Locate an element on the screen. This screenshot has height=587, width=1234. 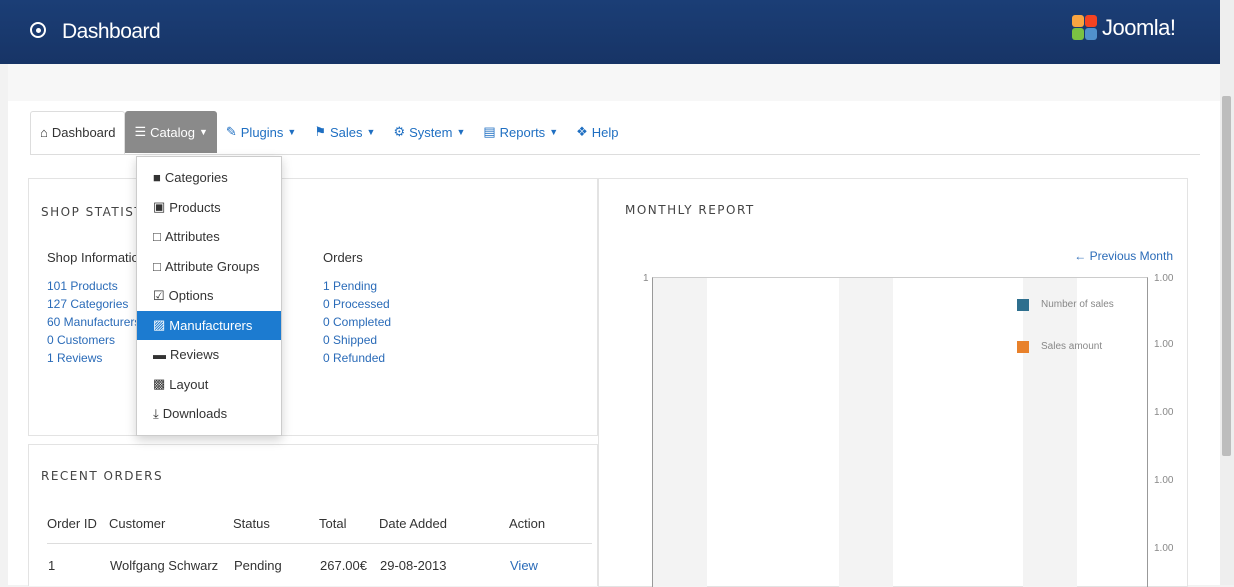
orders-pending-link: 1 Pending is located at coordinates (357, 286).